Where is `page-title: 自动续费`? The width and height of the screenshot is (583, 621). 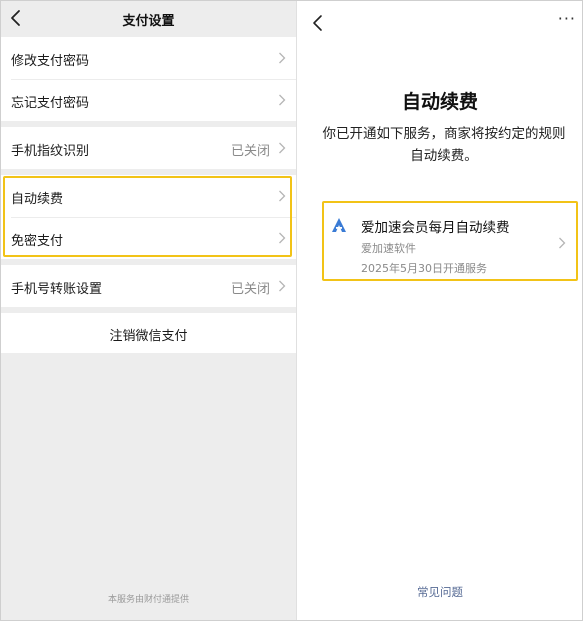
page-title: 自动续费 is located at coordinates (439, 102).